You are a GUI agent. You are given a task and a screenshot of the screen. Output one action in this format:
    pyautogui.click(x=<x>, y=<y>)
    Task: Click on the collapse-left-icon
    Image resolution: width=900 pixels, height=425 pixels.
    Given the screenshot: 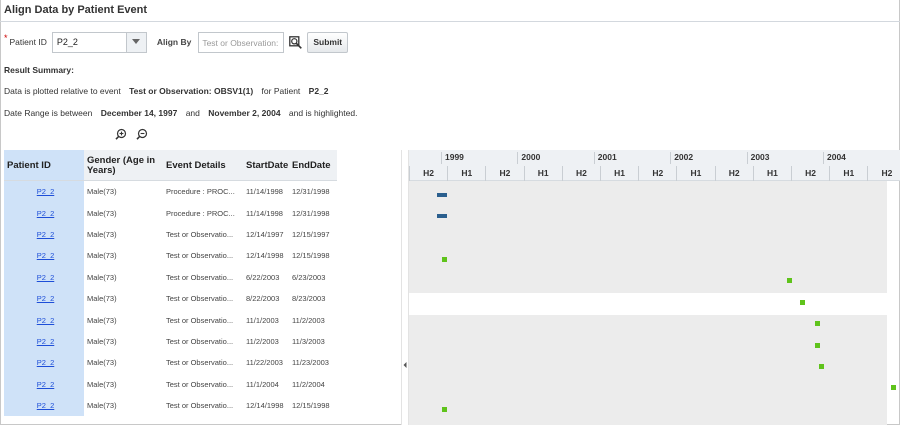 What is the action you would take?
    pyautogui.click(x=405, y=365)
    